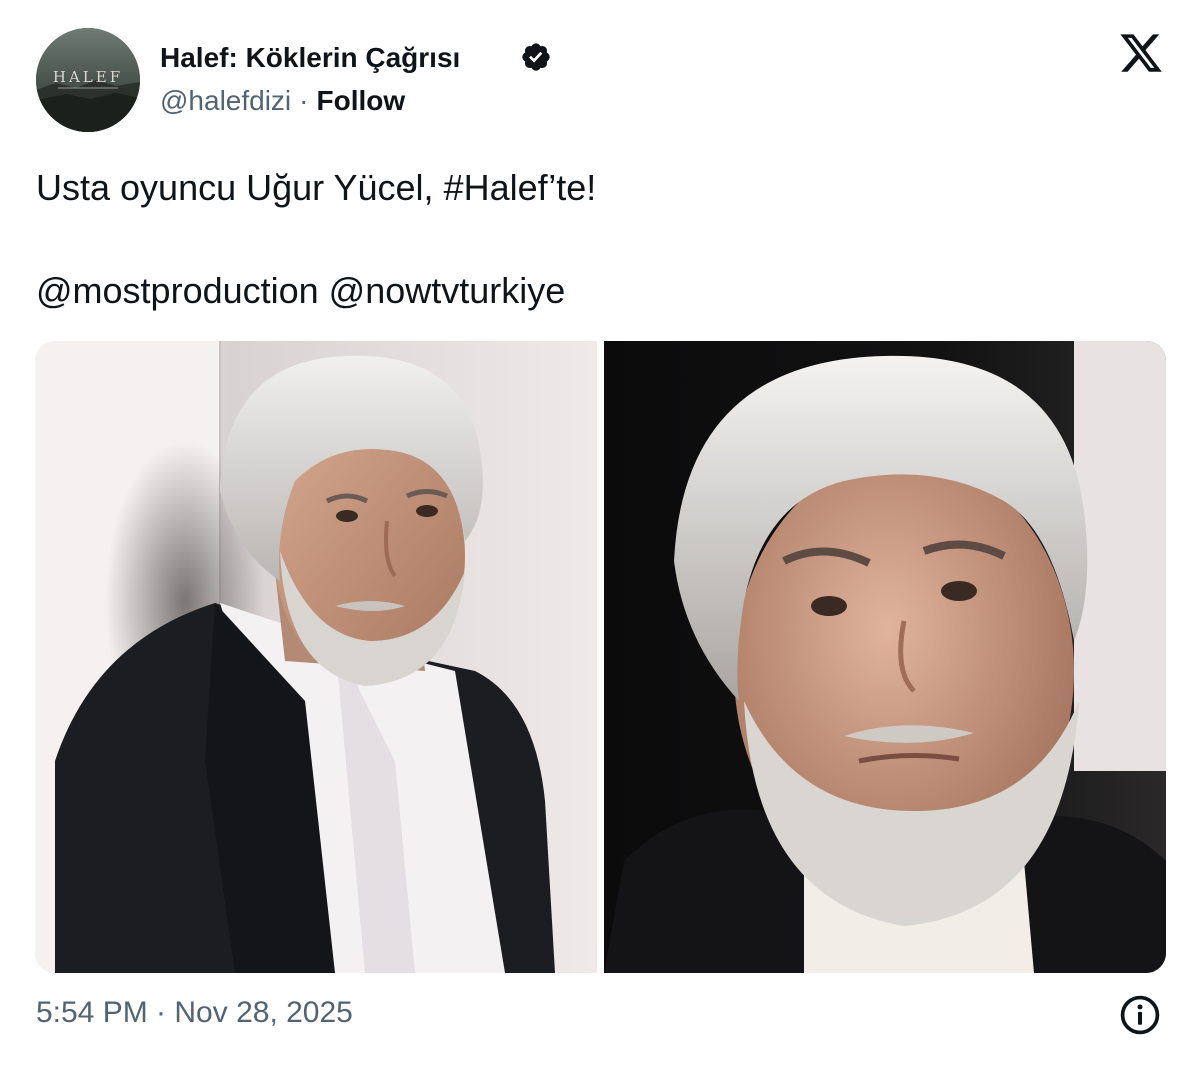 The height and width of the screenshot is (1073, 1200). Describe the element at coordinates (194, 1013) in the screenshot. I see `tweet-timestamp: 5:54 PM · Nov 28, 2025` at that location.